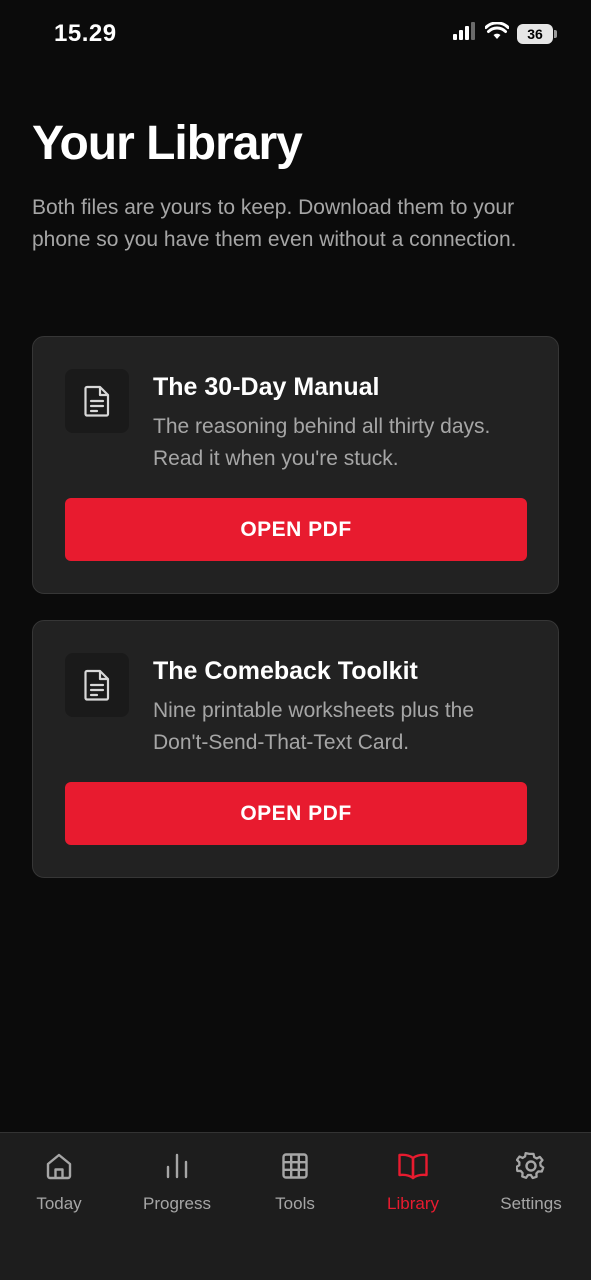  Describe the element at coordinates (497, 33) in the screenshot. I see `wifi-icon` at that location.